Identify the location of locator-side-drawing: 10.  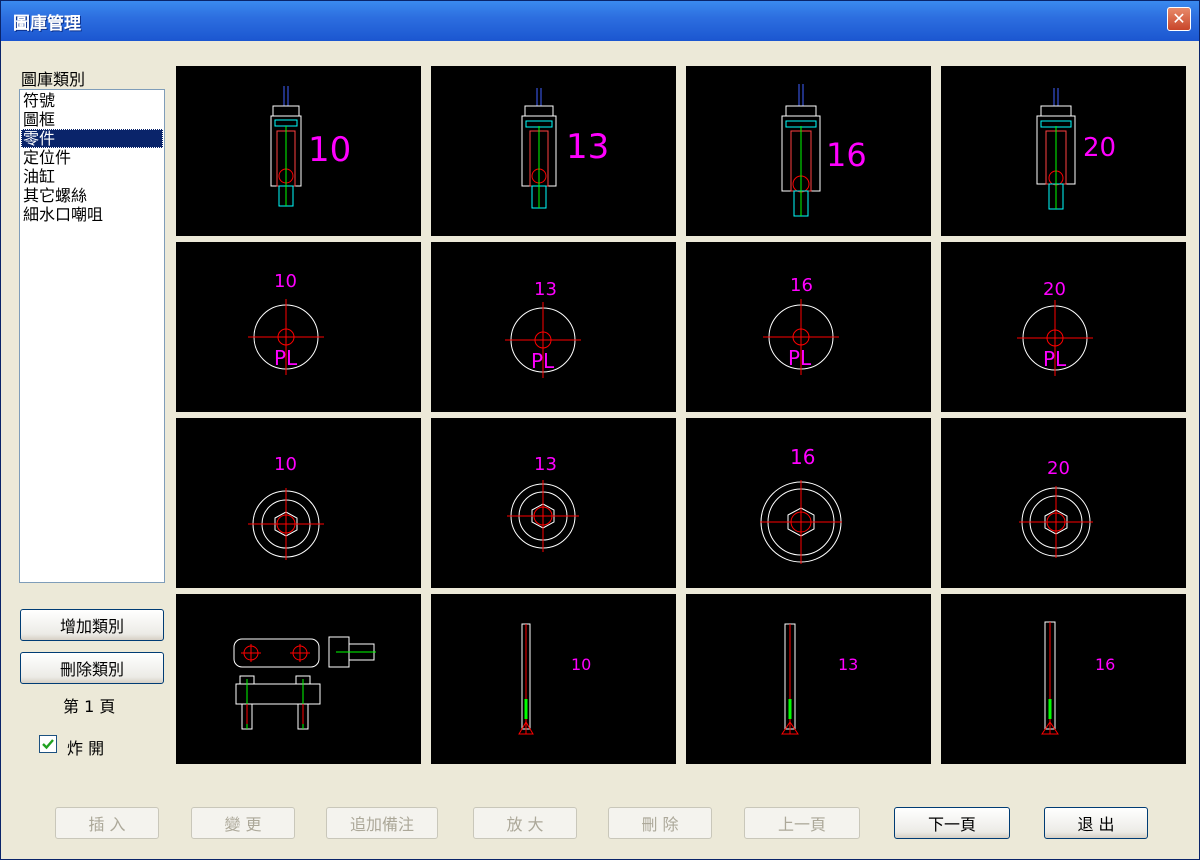
(310, 146).